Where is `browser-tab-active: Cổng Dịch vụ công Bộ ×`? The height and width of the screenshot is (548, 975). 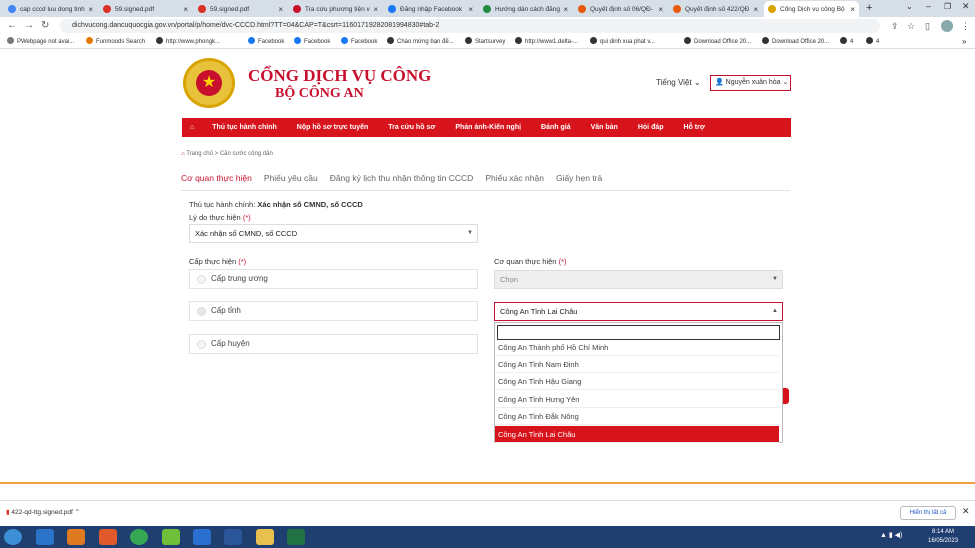
browser-tab-active: Cổng Dịch vụ công Bộ × is located at coordinates (811, 9).